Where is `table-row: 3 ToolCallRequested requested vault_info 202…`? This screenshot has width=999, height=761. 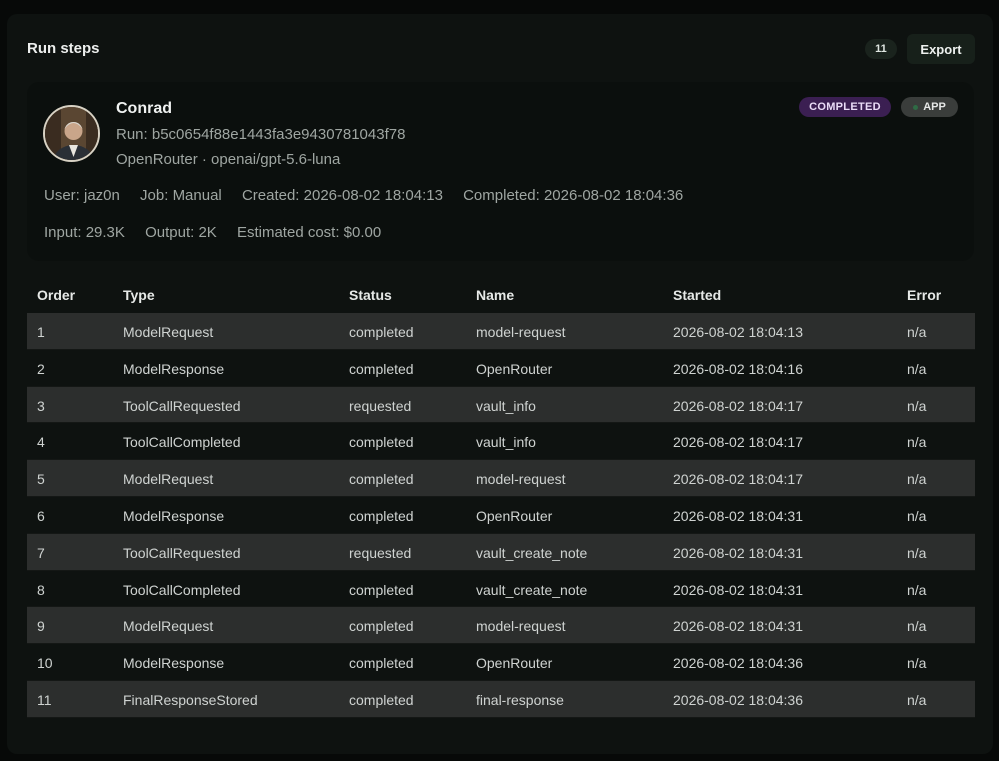 table-row: 3 ToolCallRequested requested vault_info 202… is located at coordinates (501, 405).